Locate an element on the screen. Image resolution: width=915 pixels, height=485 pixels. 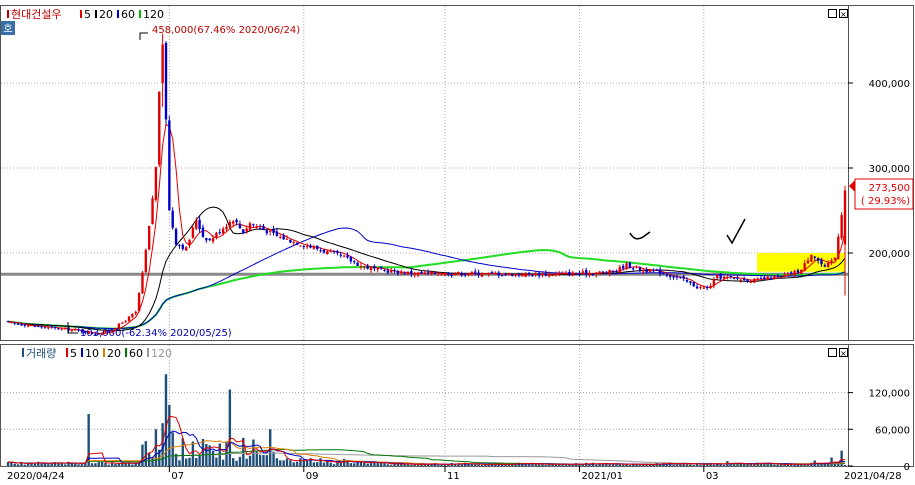
volume-maximize-button is located at coordinates (832, 352).